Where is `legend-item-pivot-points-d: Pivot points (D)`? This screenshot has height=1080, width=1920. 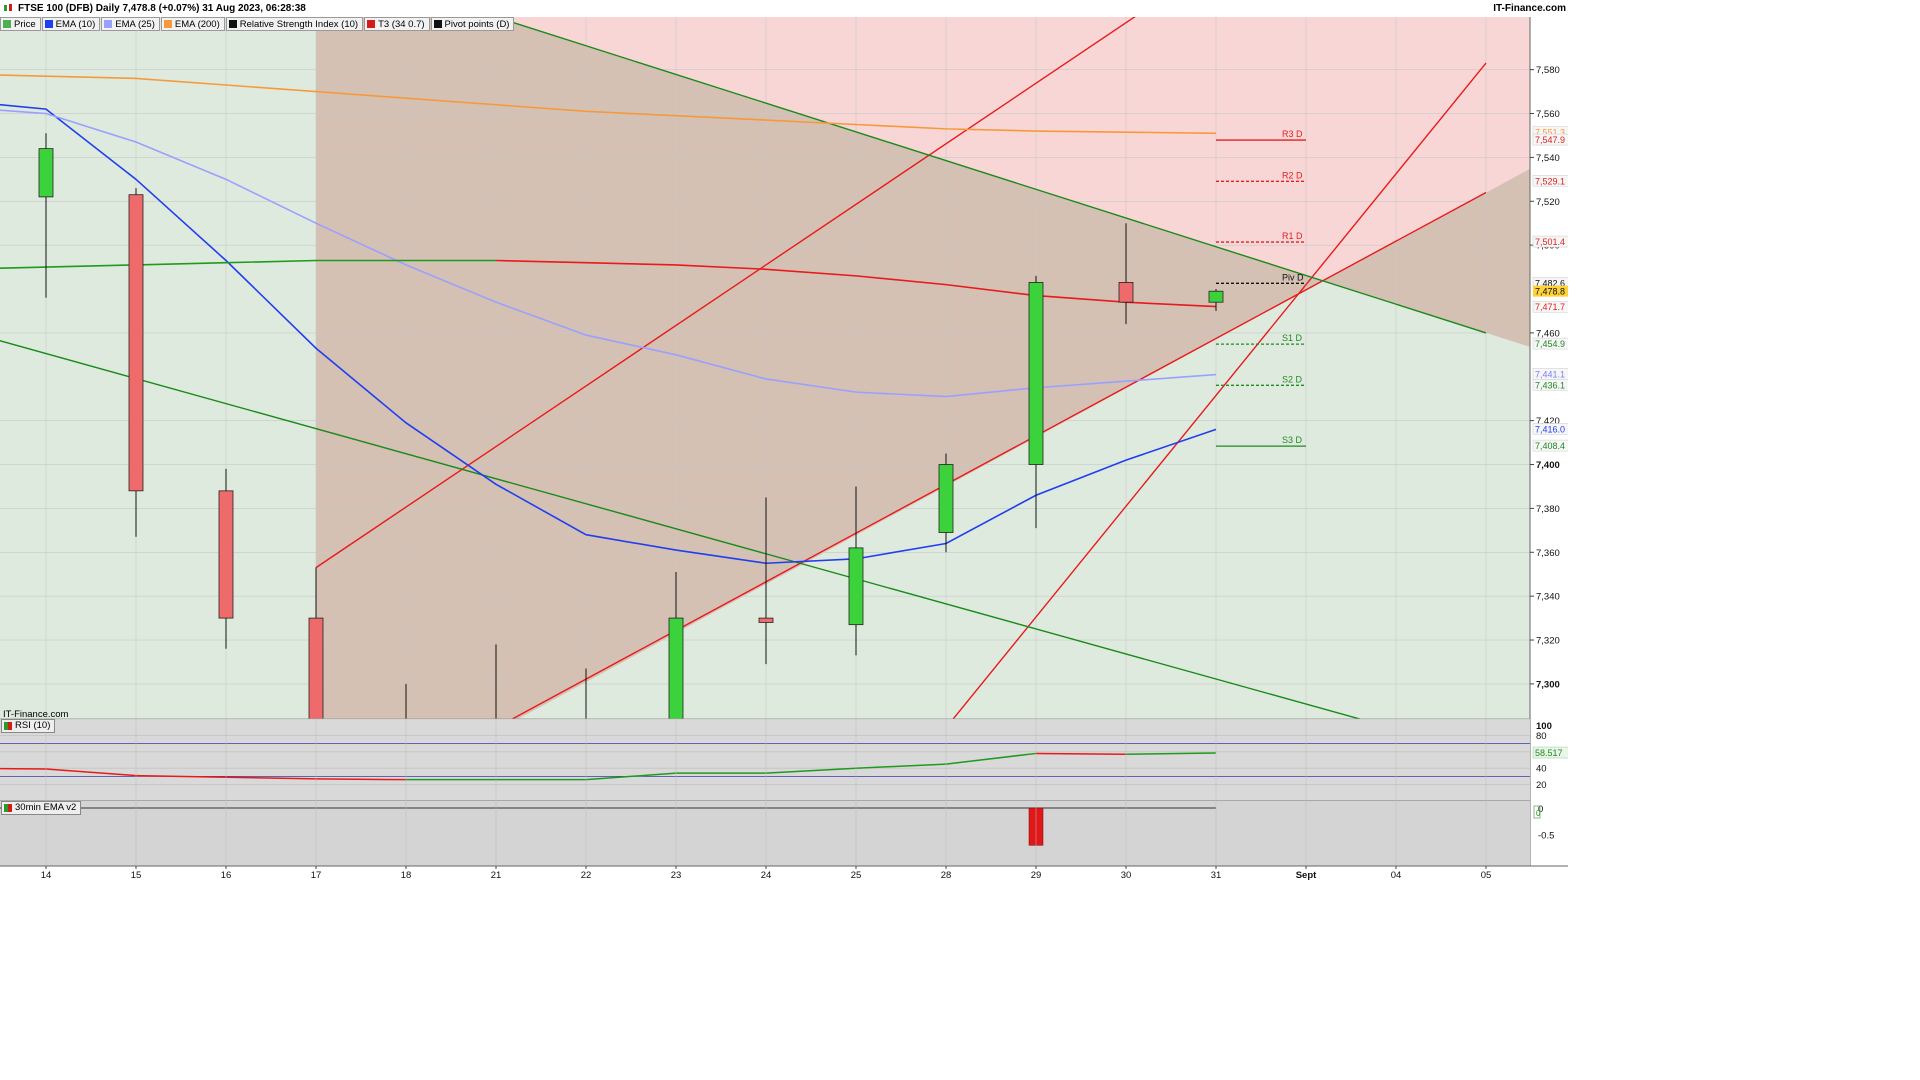 legend-item-pivot-points-d: Pivot points (D) is located at coordinates (472, 24).